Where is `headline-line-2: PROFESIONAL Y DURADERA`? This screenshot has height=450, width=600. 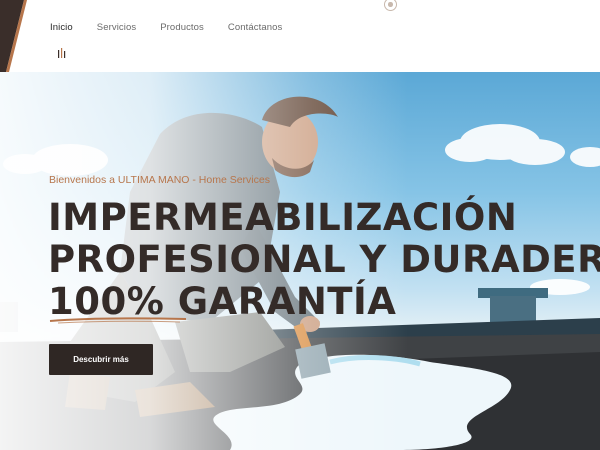 headline-line-2: PROFESIONAL Y DURADERA is located at coordinates (324, 259).